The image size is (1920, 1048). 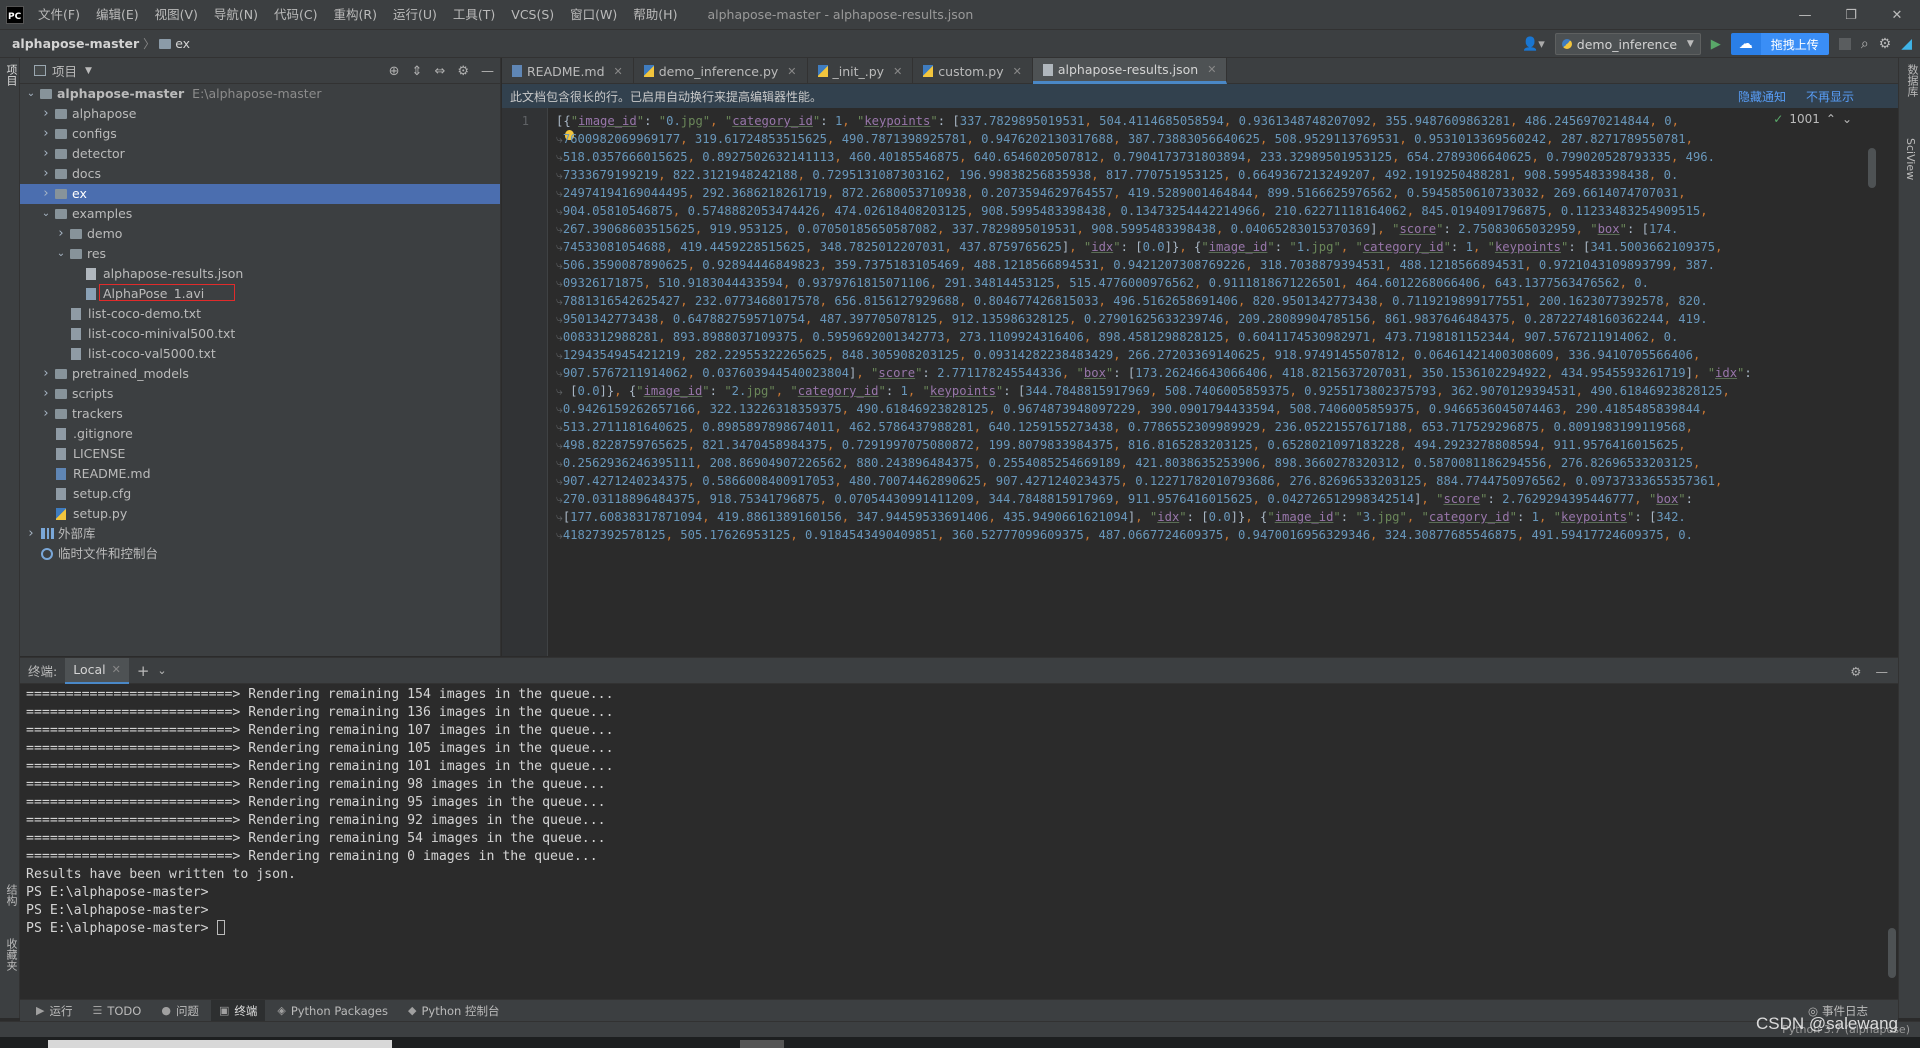 I want to click on menu-item: VCS(S), so click(x=532, y=15).